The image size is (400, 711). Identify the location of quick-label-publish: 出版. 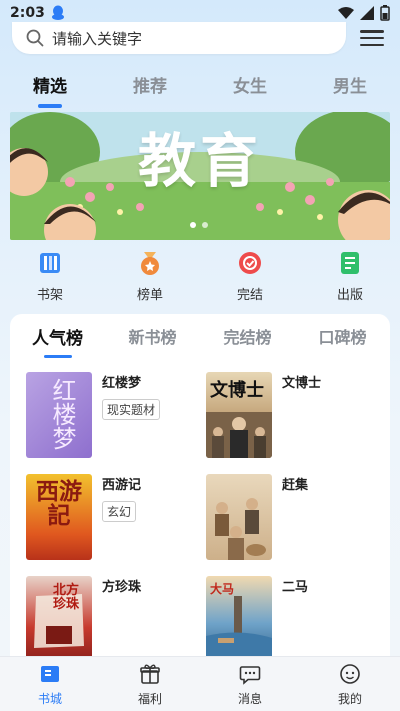
(349, 295).